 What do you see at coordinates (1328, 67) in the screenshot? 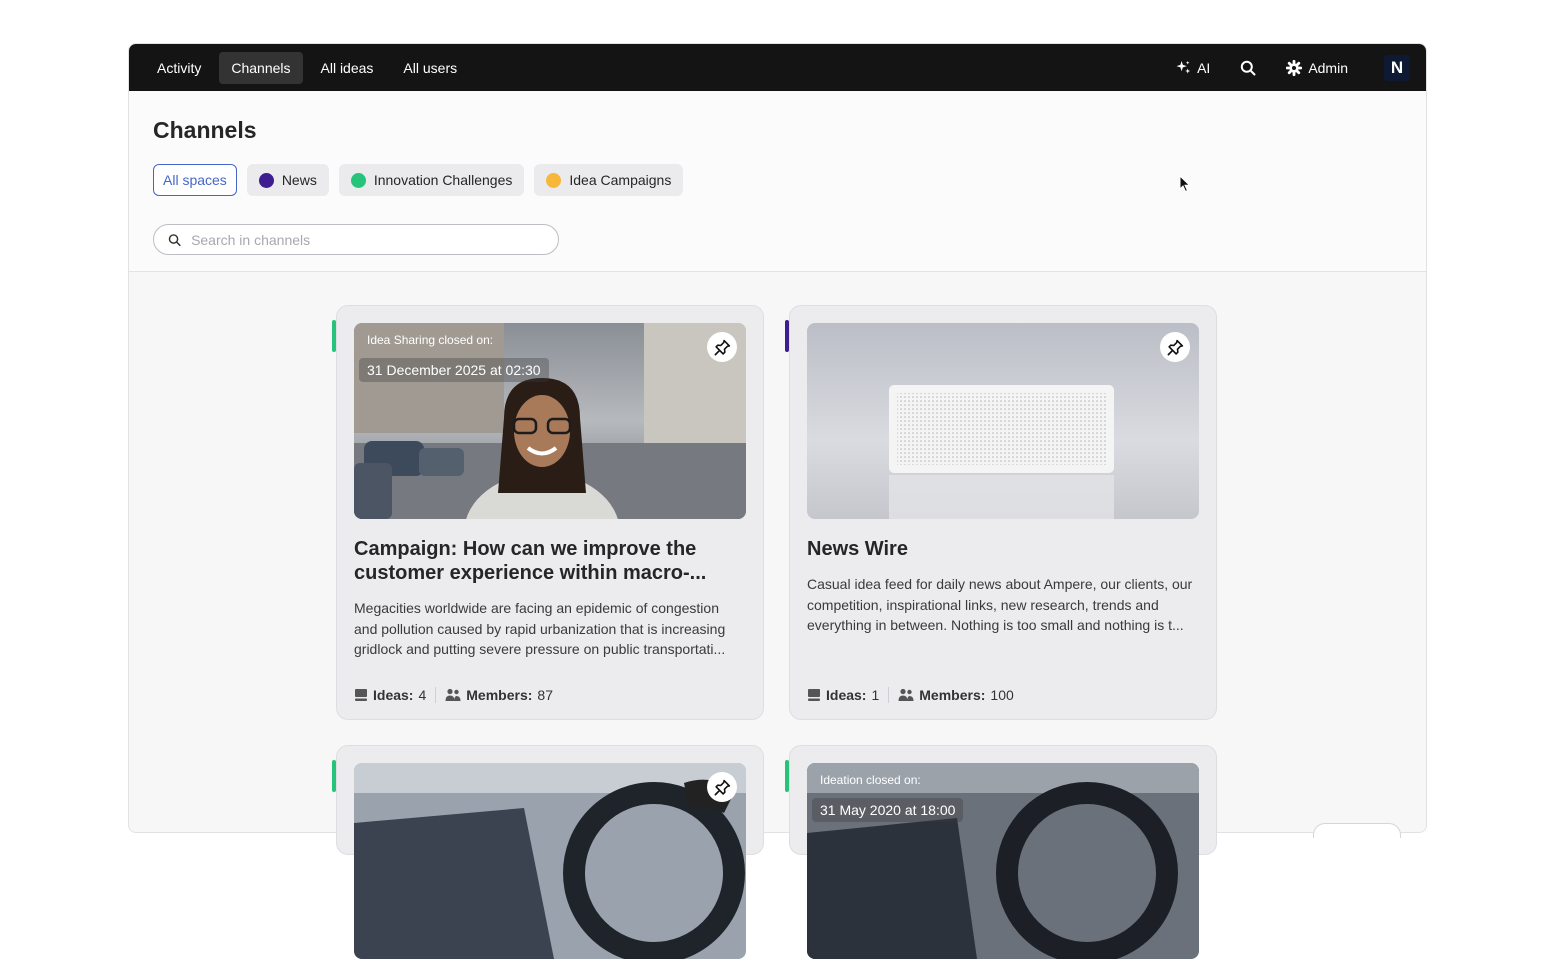
I see `admin-label: Admin` at bounding box center [1328, 67].